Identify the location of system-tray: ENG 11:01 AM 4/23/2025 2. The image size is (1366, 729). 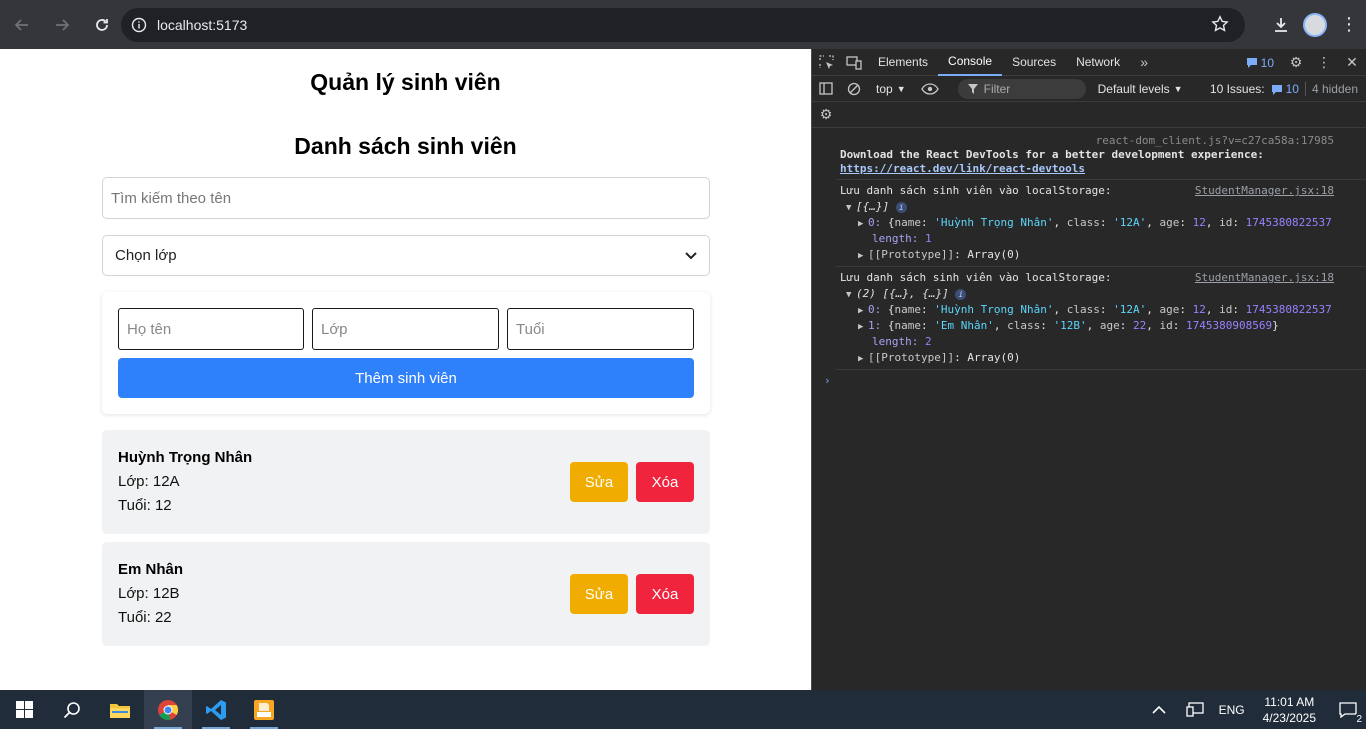
(1253, 709).